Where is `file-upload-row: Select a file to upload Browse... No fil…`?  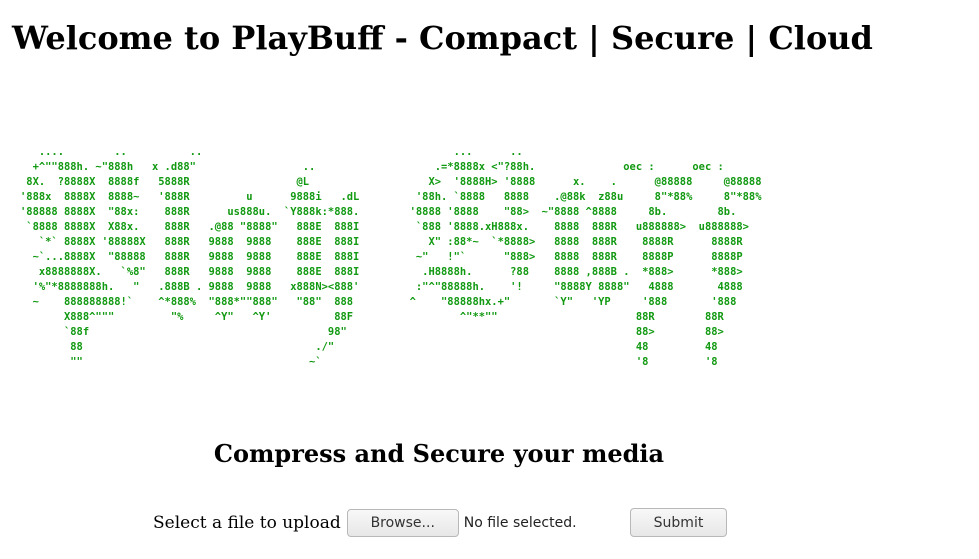 file-upload-row: Select a file to upload Browse... No fil… is located at coordinates (365, 523).